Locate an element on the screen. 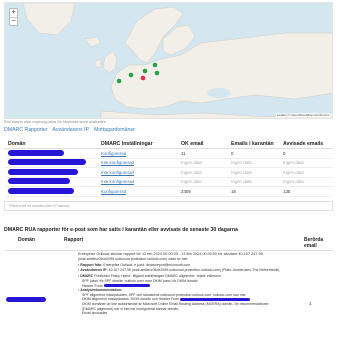 The image size is (337, 361). header-report: Rapport is located at coordinates (74, 240).